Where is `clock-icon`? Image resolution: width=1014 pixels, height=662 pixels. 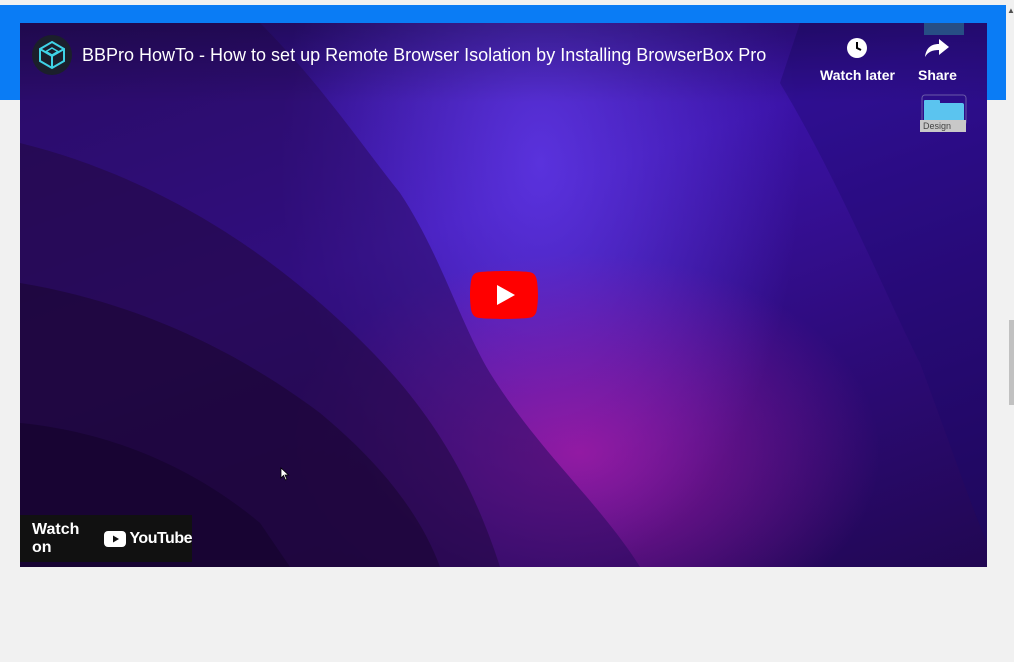 clock-icon is located at coordinates (857, 48).